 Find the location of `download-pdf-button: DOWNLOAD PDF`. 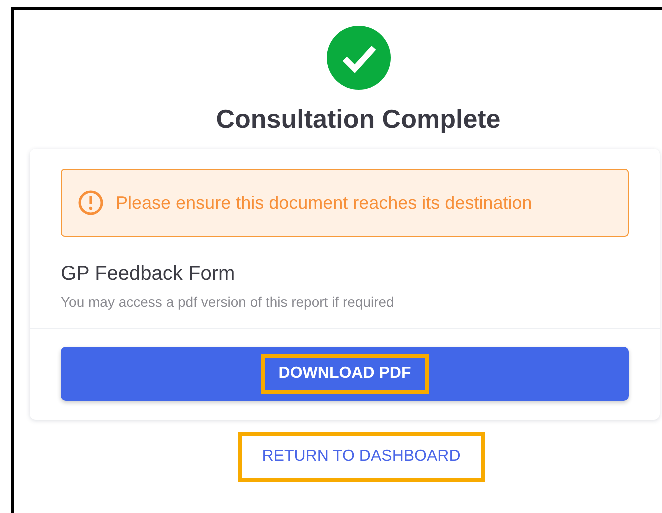

download-pdf-button: DOWNLOAD PDF is located at coordinates (345, 374).